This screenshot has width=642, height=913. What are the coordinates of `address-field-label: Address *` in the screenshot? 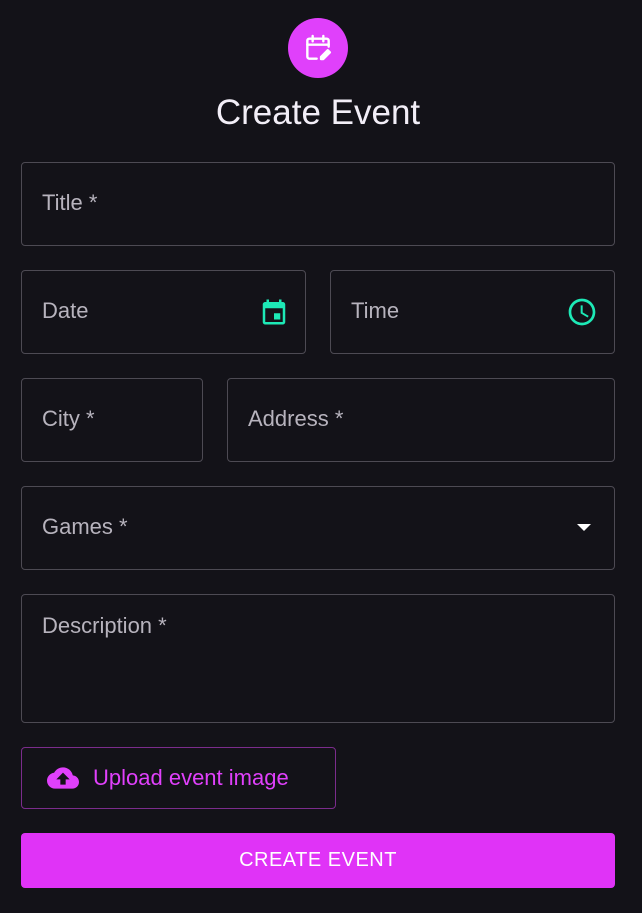 It's located at (296, 418).